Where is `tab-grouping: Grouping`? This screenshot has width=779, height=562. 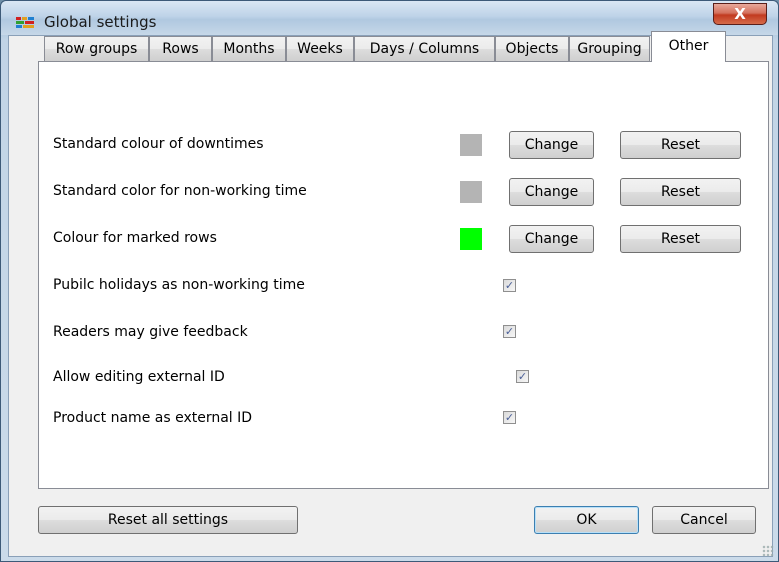
tab-grouping: Grouping is located at coordinates (609, 48).